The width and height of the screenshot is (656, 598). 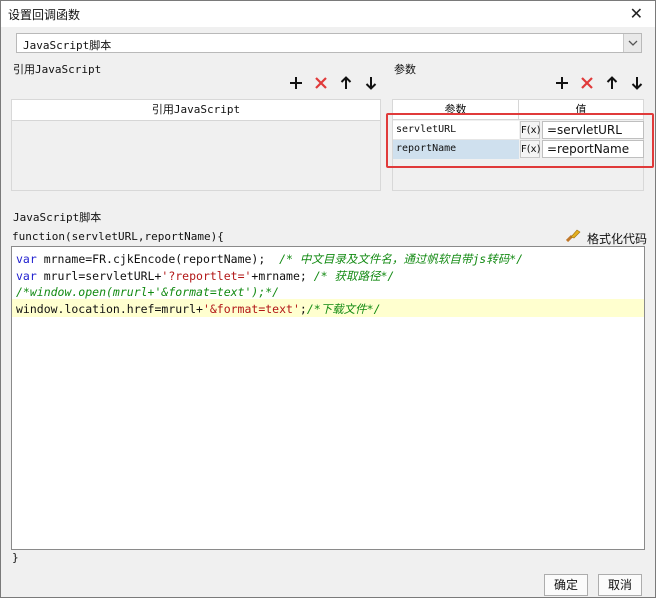 What do you see at coordinates (612, 85) in the screenshot?
I see `param-move-up-button` at bounding box center [612, 85].